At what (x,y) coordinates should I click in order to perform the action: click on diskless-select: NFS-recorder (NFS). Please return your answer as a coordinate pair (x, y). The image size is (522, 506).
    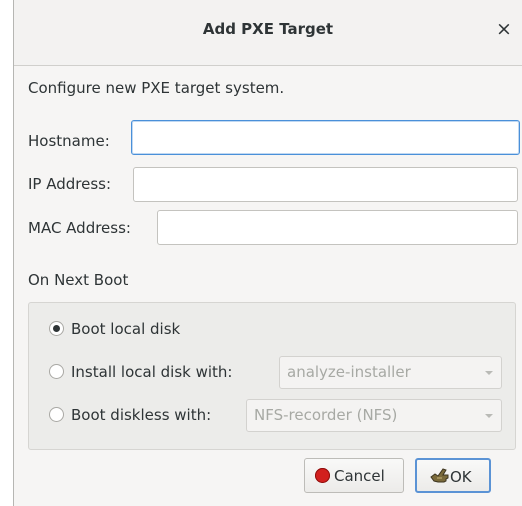
    Looking at the image, I should click on (374, 415).